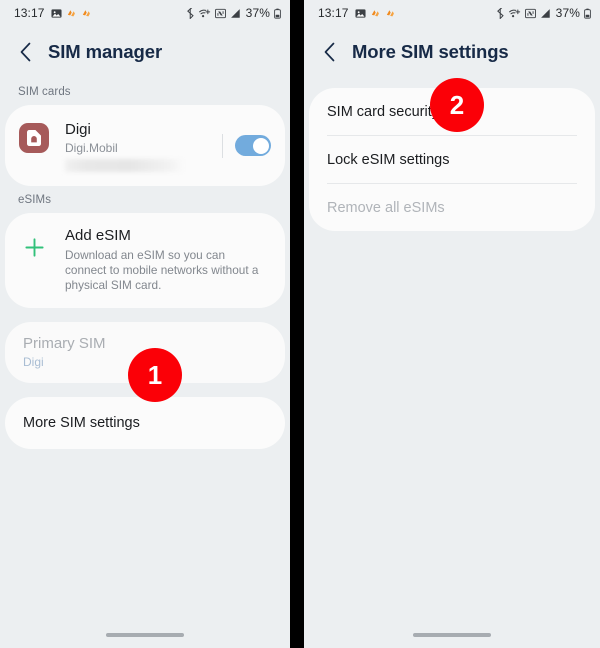  I want to click on sim-card-panel: Digi Digi.Mobil, so click(145, 145).